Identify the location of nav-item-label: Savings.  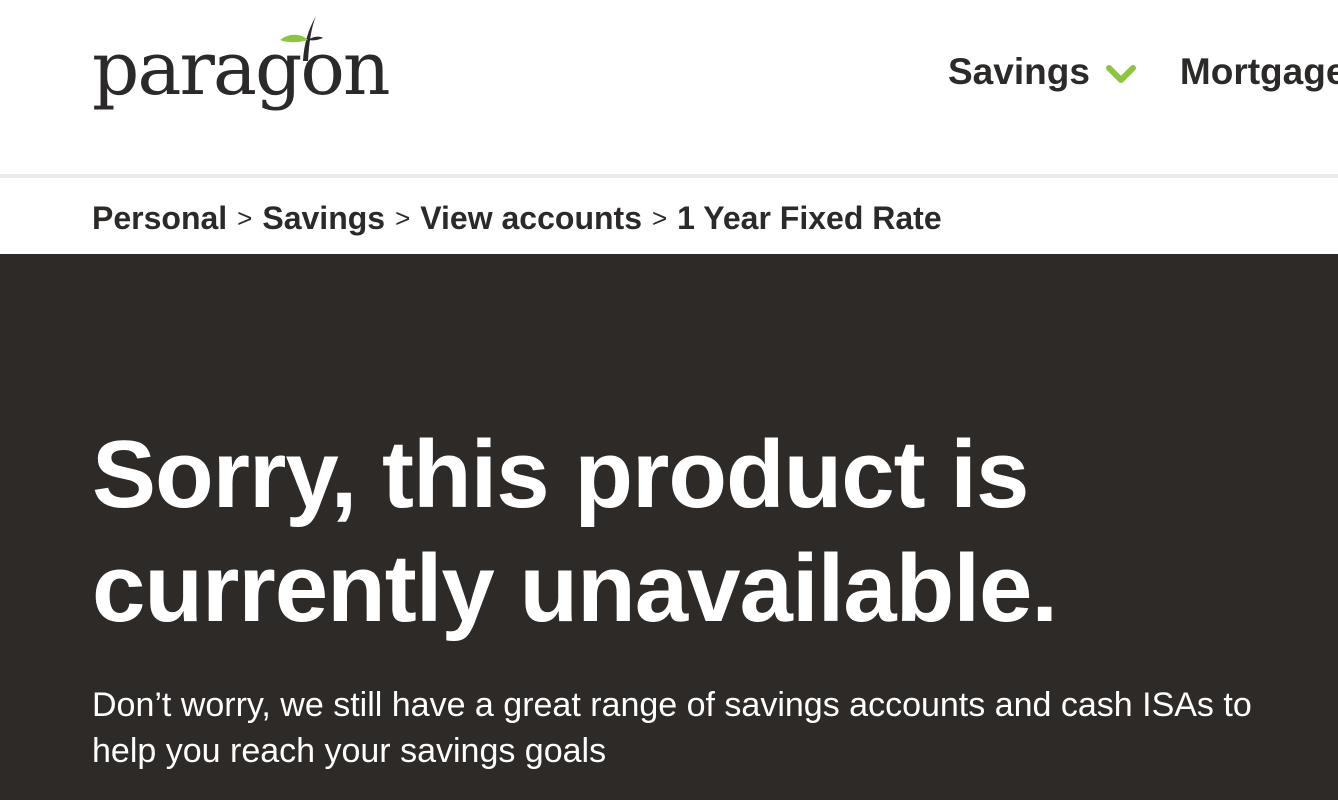
(1019, 71).